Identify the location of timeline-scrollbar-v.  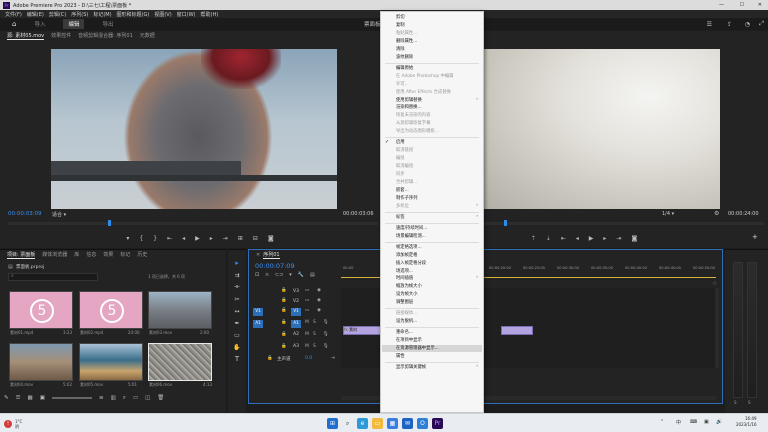
(717, 328).